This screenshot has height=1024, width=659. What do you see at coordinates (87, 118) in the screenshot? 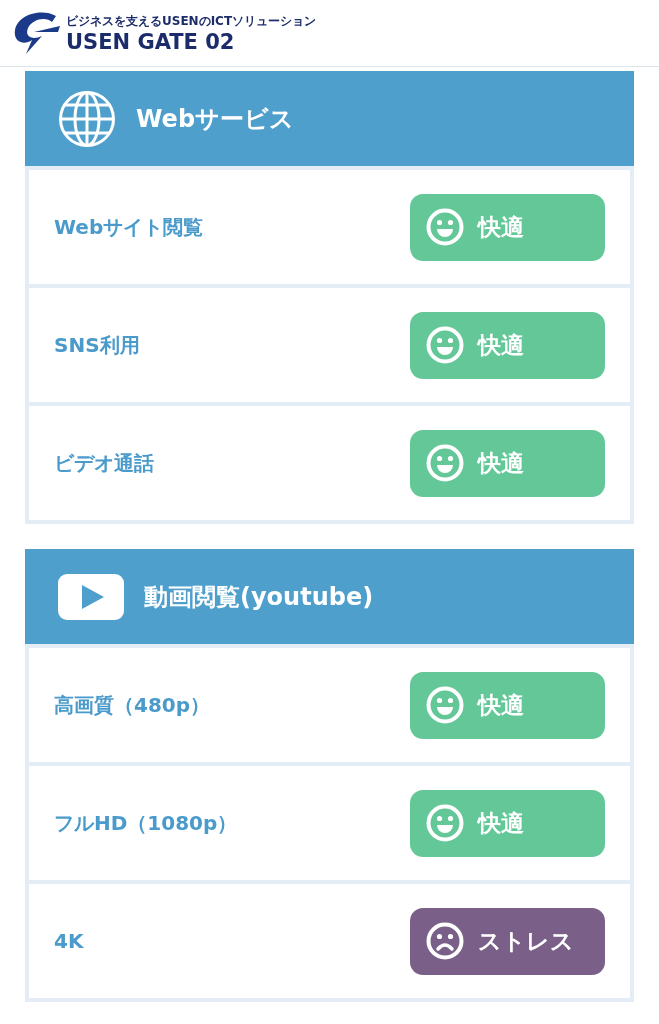
I see `globe-icon` at bounding box center [87, 118].